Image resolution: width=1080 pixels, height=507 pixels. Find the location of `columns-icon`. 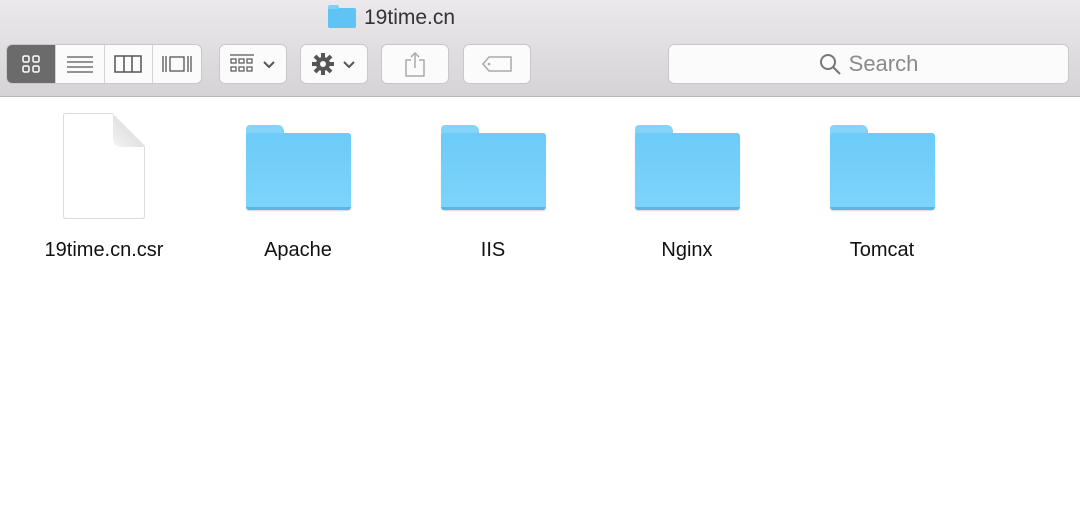

columns-icon is located at coordinates (128, 64).